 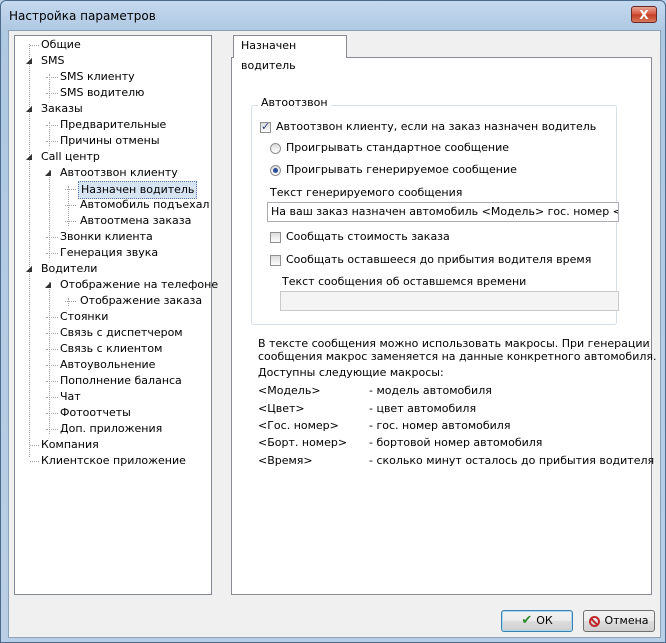 What do you see at coordinates (61, 44) in the screenshot?
I see `tree-item-label: Общие` at bounding box center [61, 44].